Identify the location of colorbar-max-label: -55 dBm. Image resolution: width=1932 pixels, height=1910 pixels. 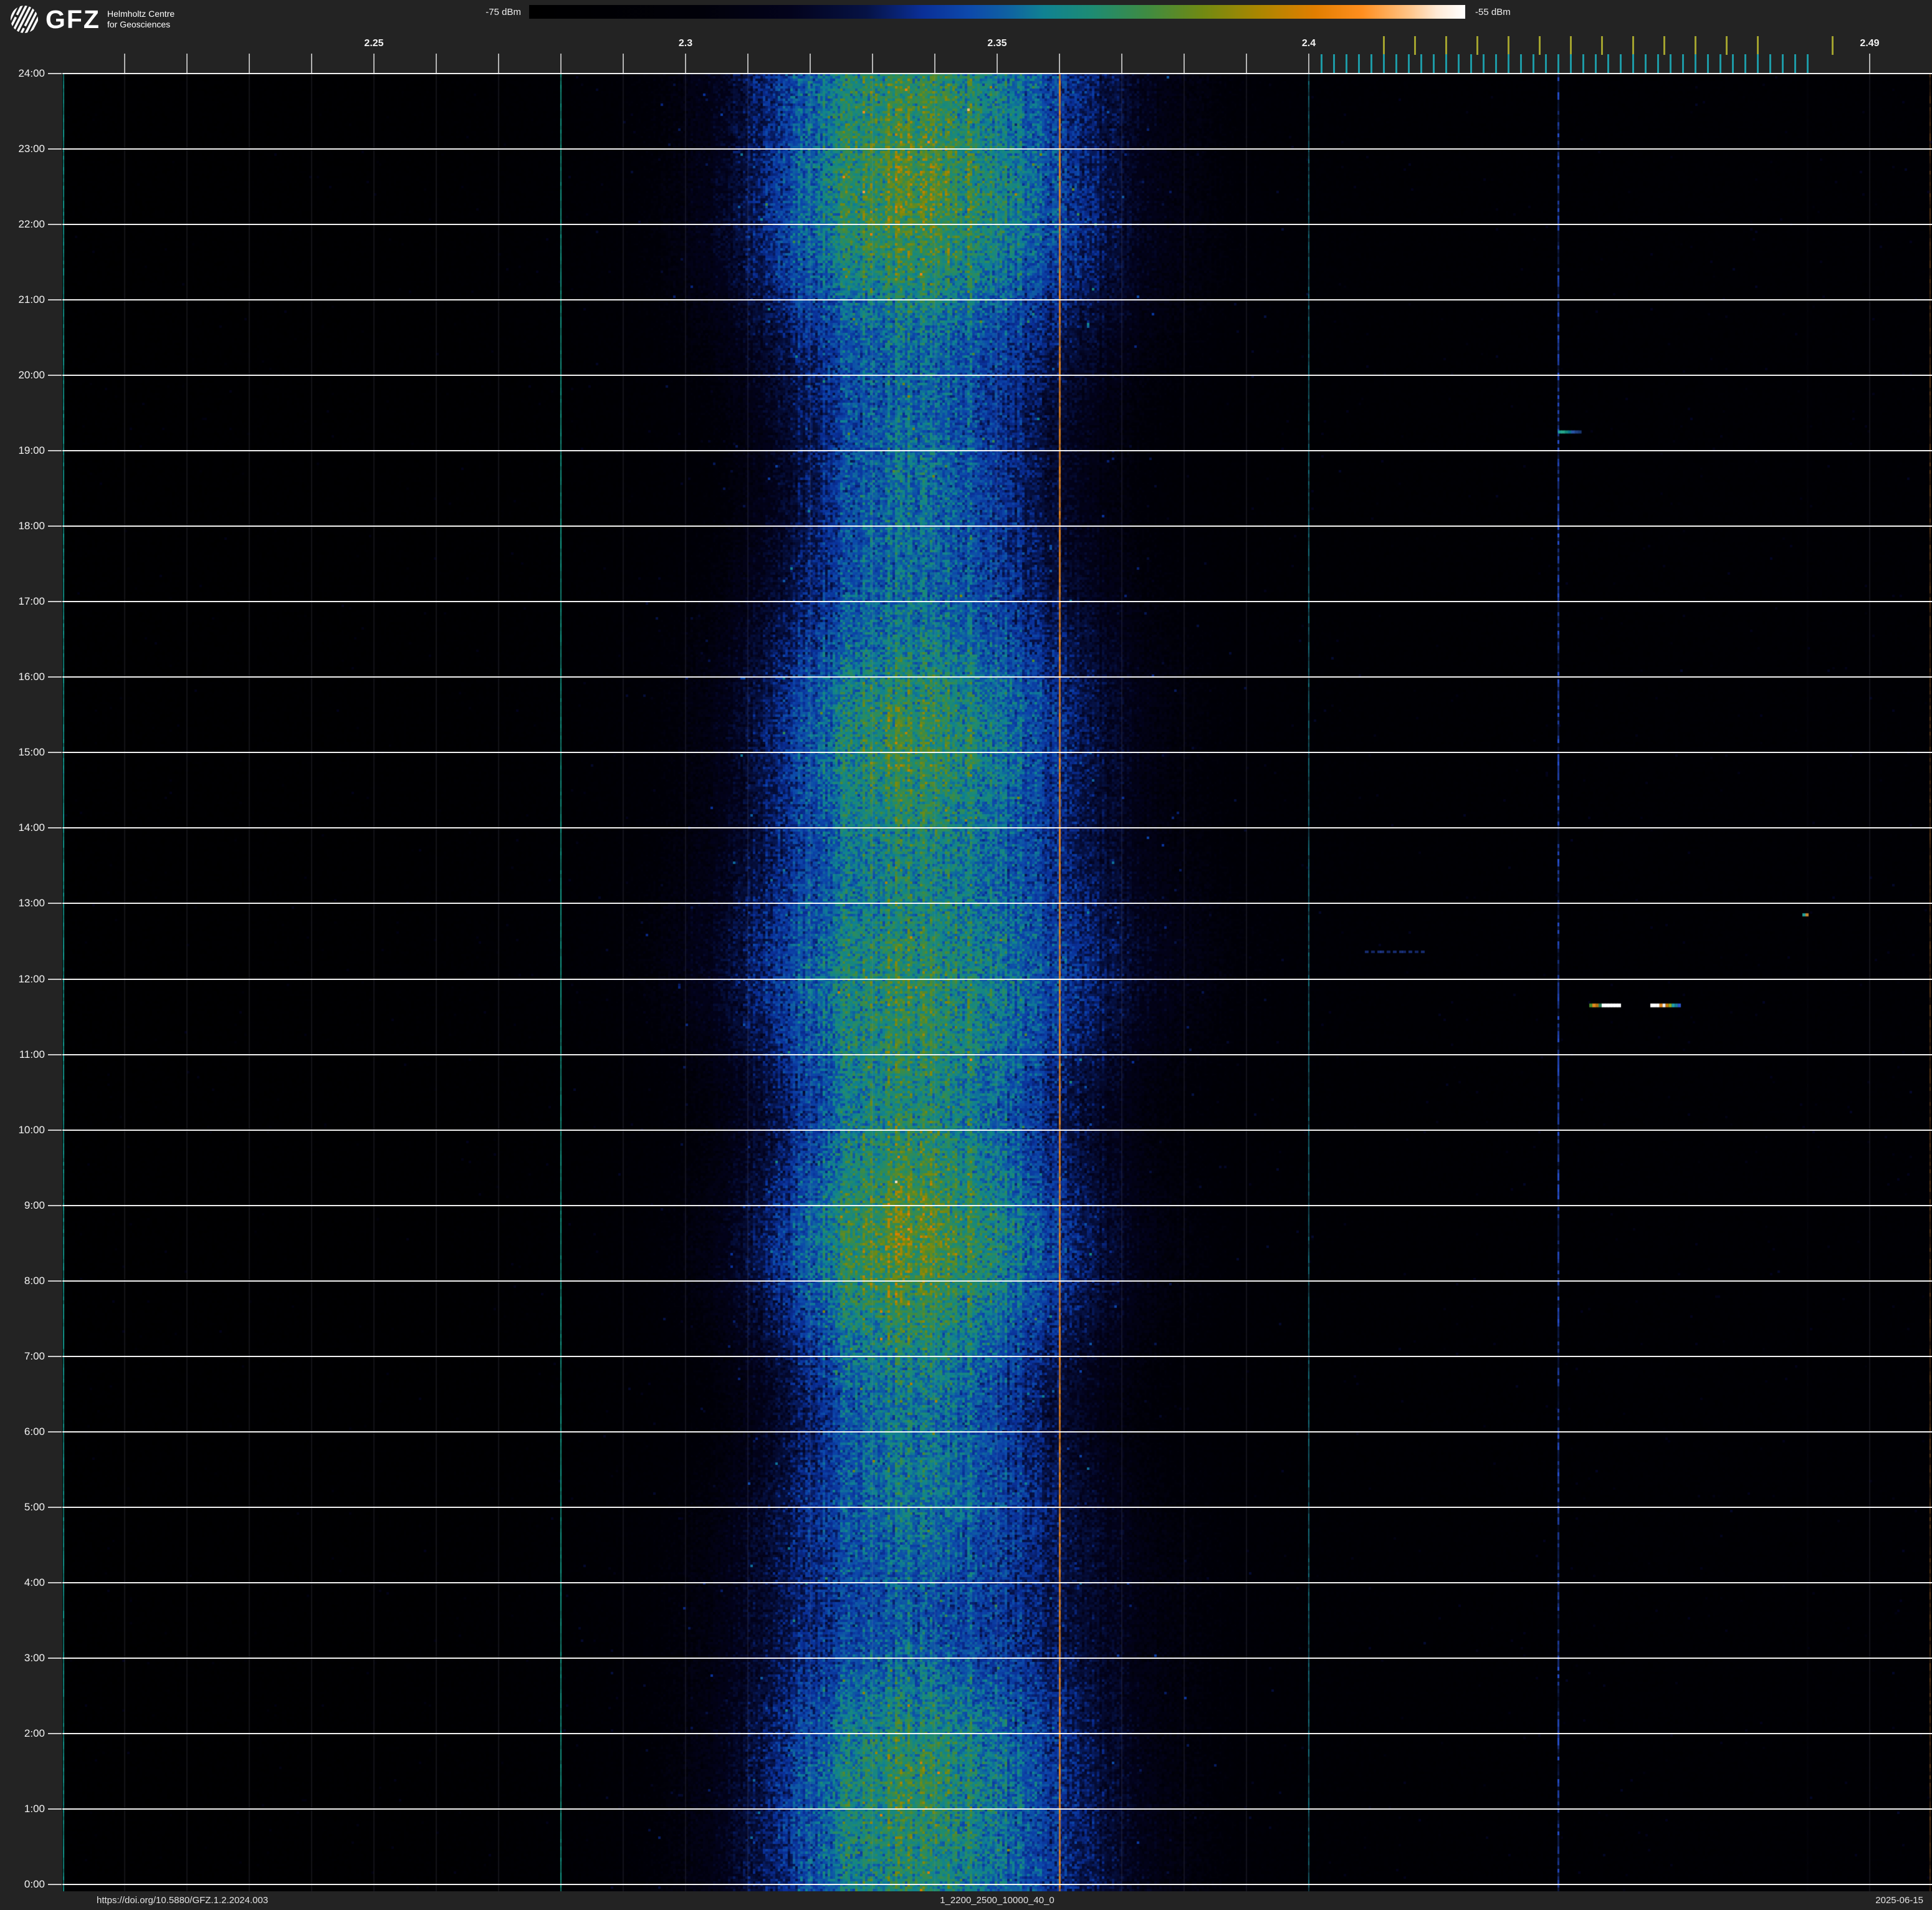
(1493, 12).